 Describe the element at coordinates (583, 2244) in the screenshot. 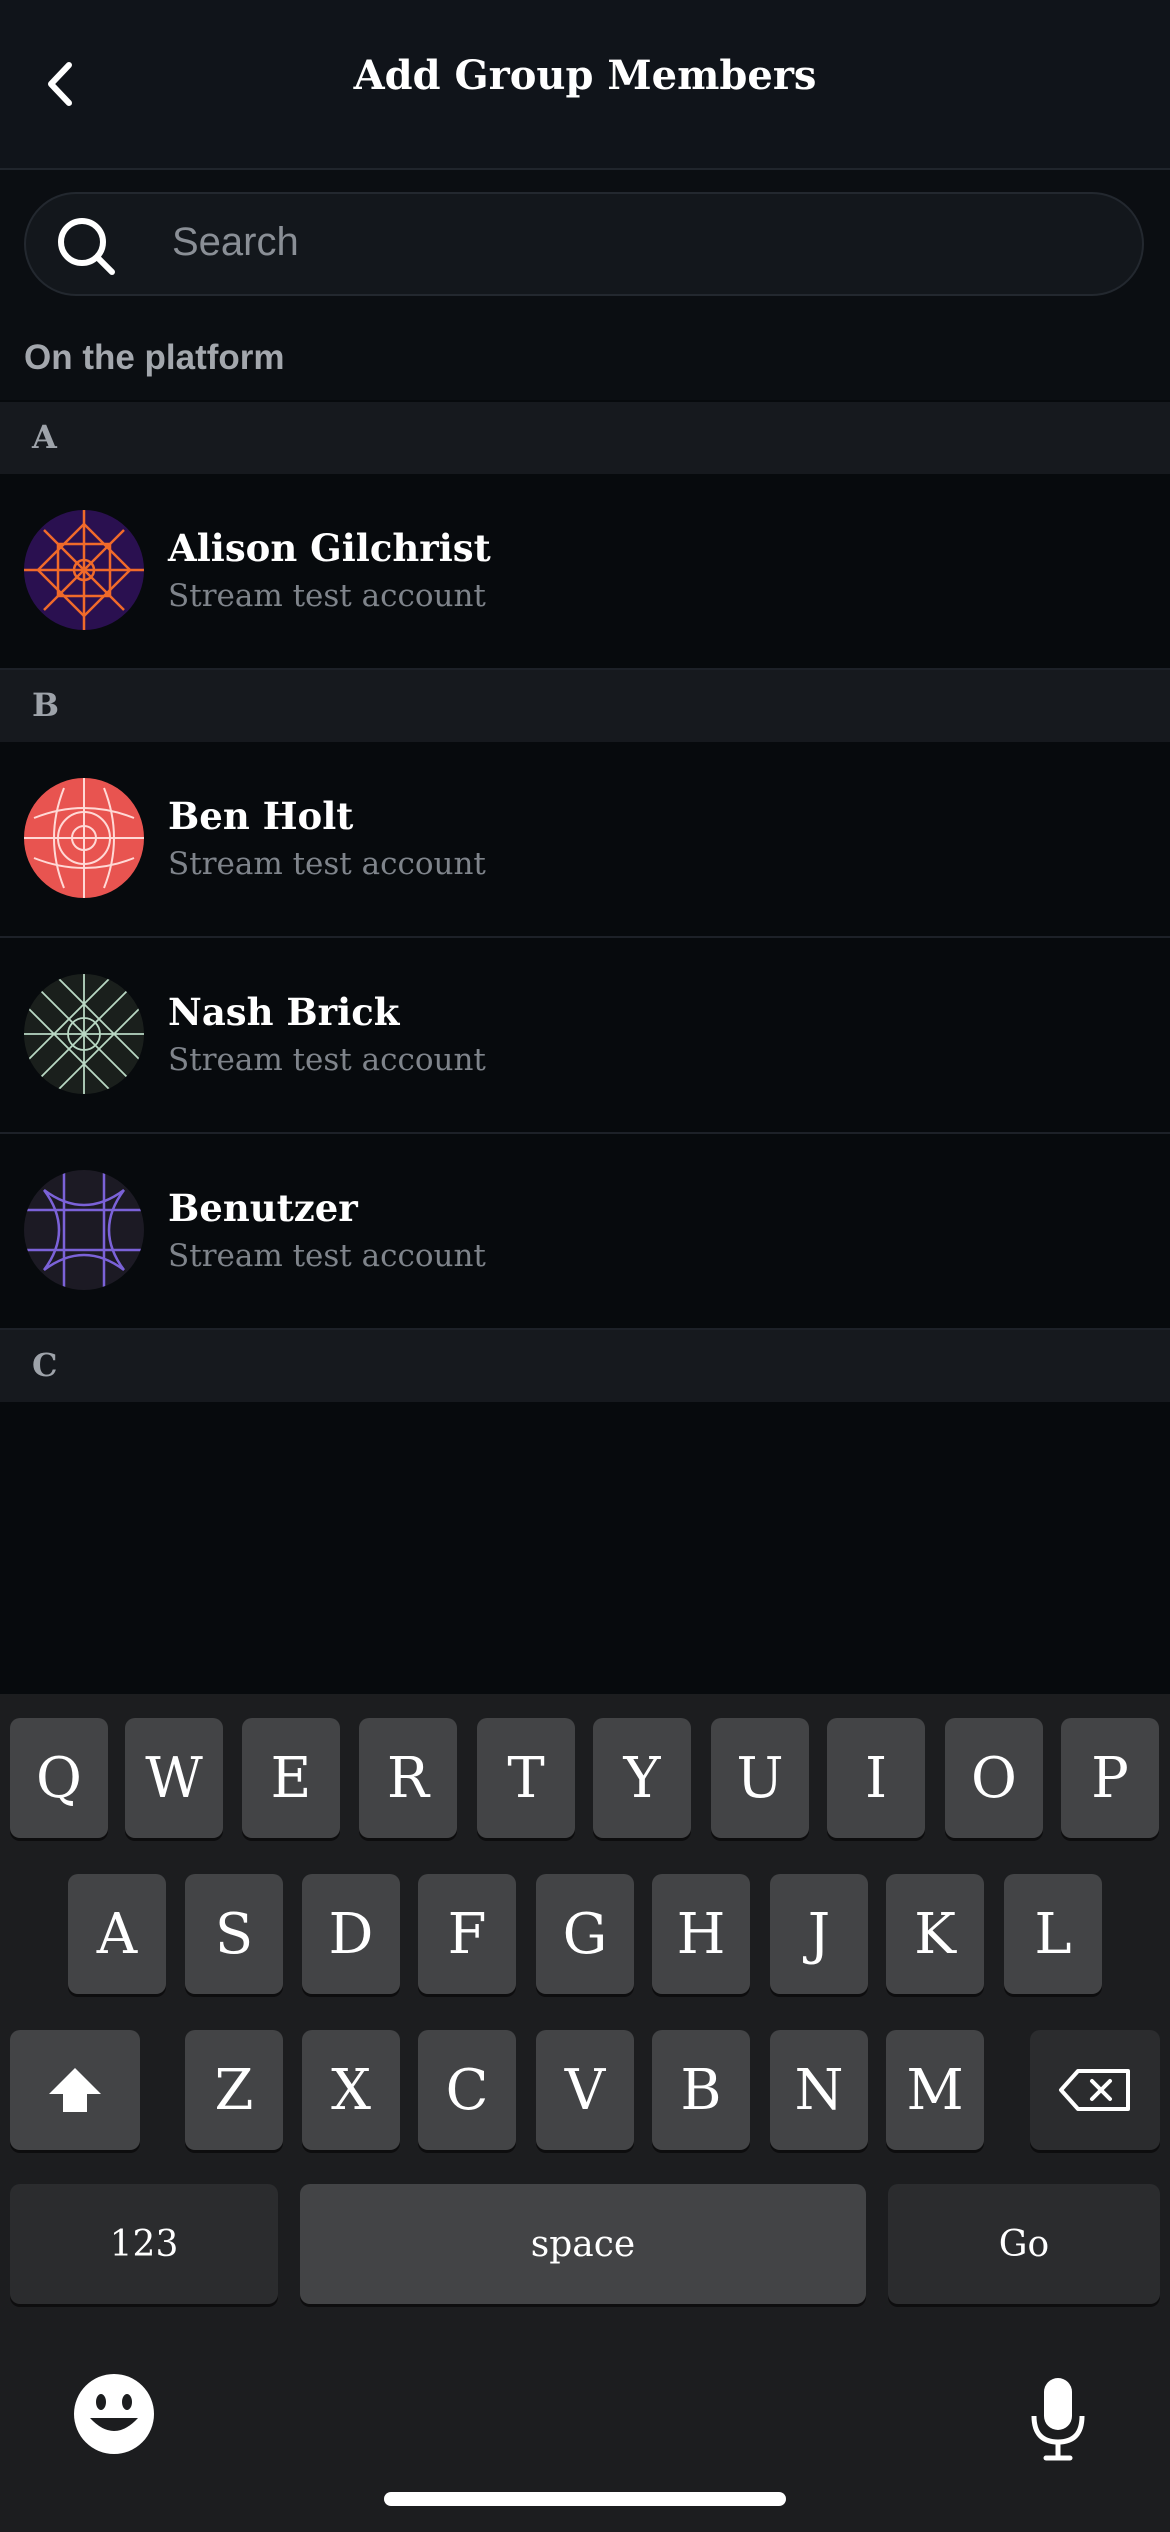

I see `space-key: space` at that location.